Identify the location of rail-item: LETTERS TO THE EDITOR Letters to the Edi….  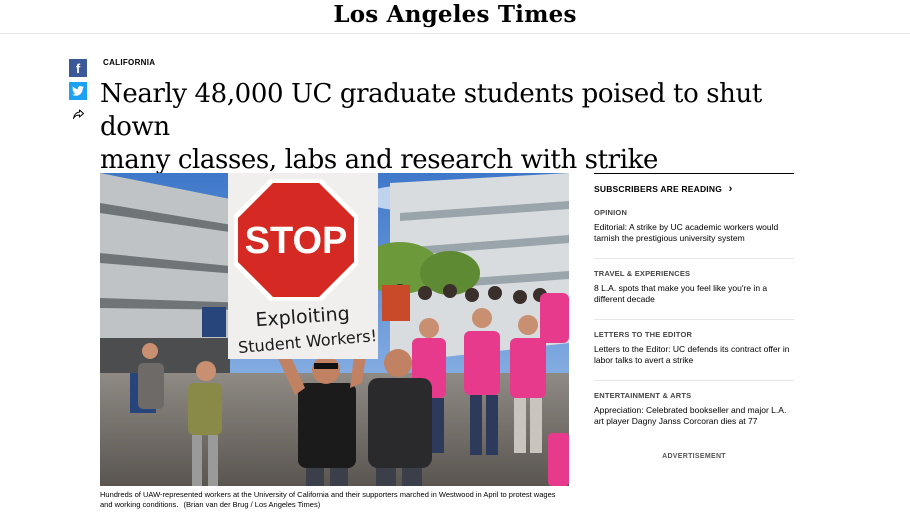
(694, 350).